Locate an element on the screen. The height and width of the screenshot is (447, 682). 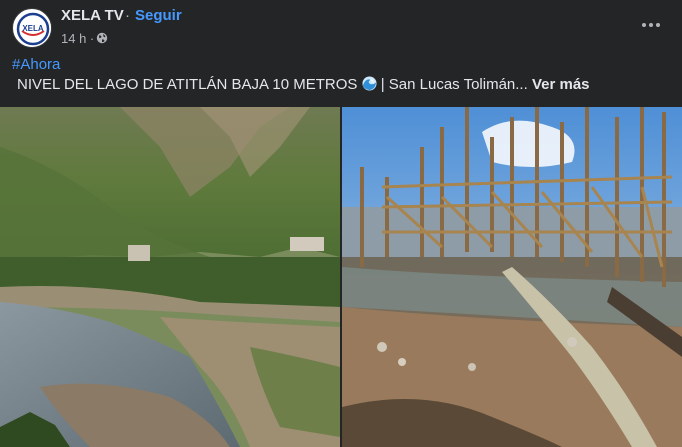
avatar: XELA is located at coordinates (32, 28).